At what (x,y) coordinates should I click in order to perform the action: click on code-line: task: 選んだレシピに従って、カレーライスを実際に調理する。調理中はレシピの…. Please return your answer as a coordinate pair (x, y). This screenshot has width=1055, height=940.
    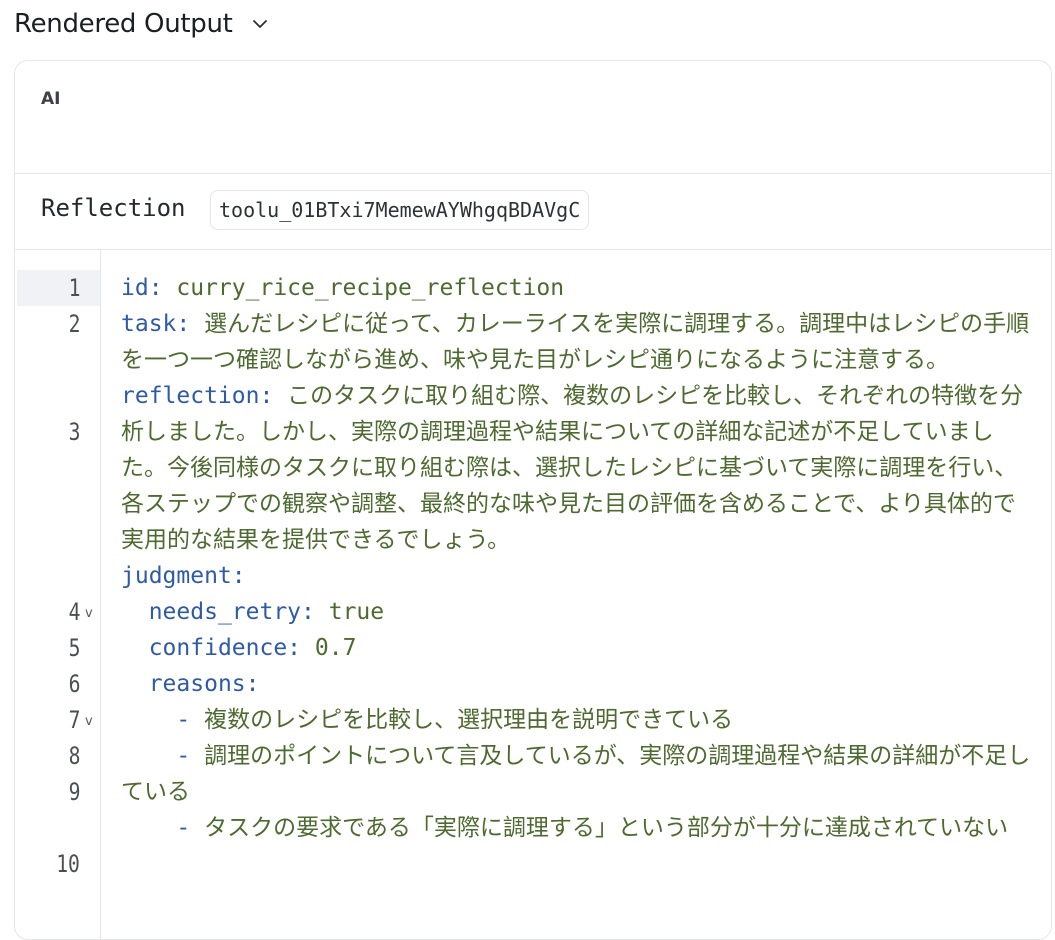
    Looking at the image, I should click on (579, 342).